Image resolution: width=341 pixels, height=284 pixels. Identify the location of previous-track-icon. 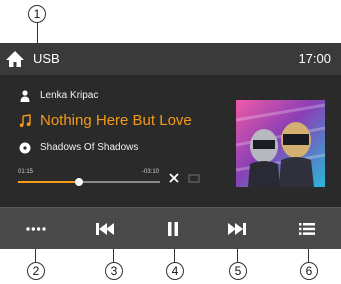
(105, 229).